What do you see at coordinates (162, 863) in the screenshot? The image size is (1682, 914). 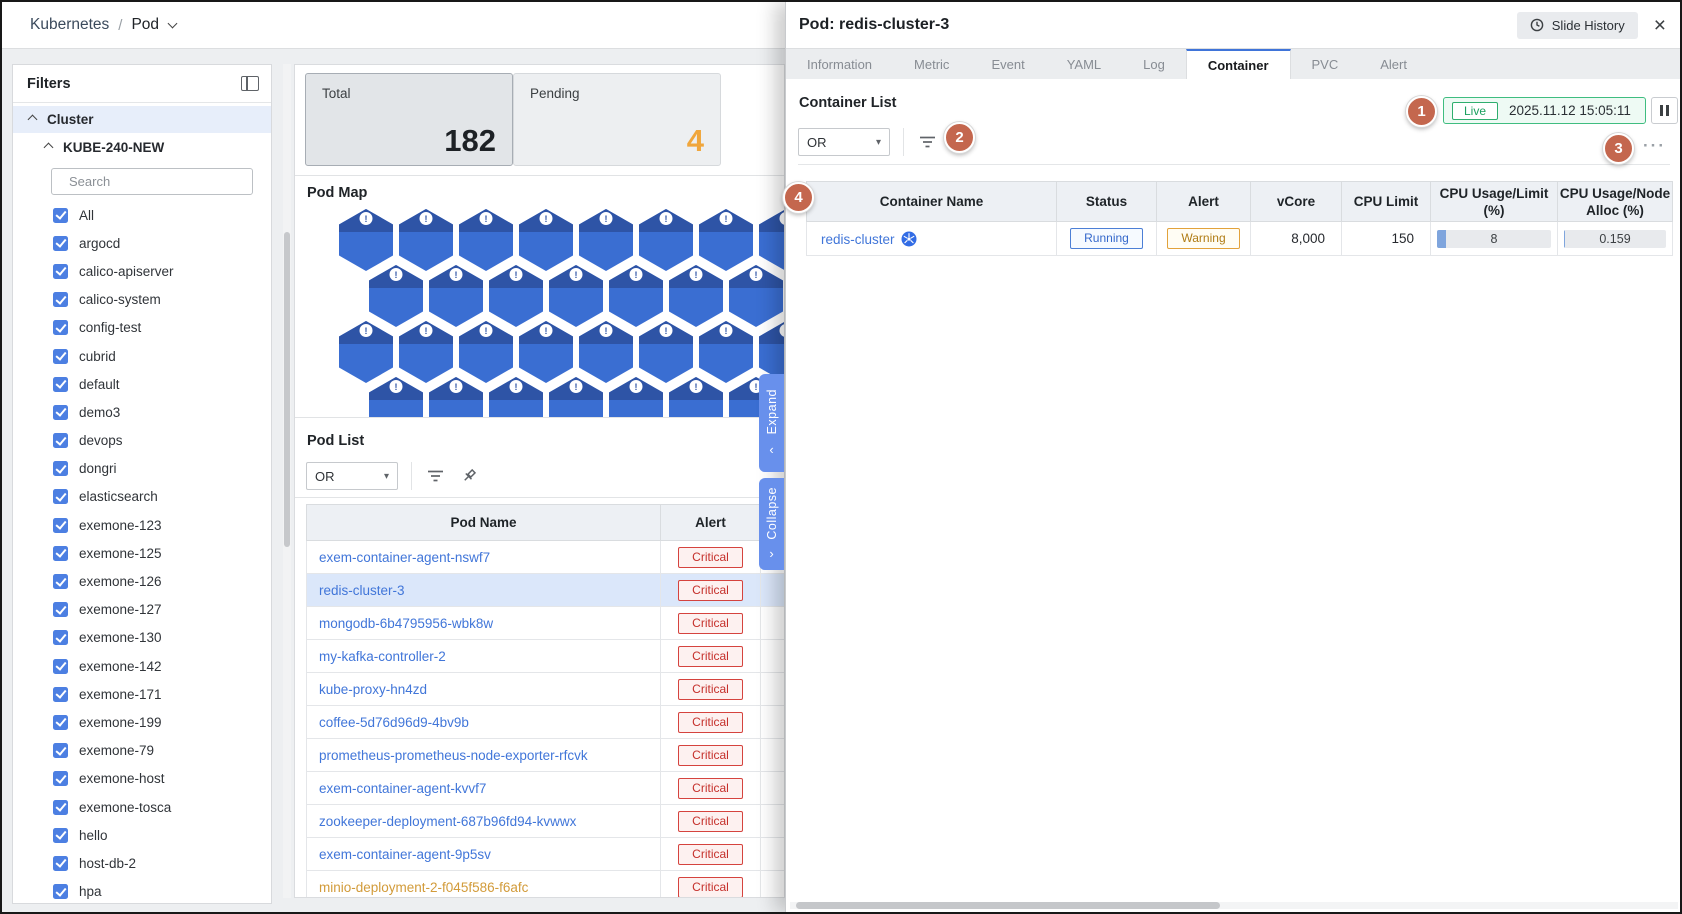 I see `namespace-checkbox-item: host-db-2` at bounding box center [162, 863].